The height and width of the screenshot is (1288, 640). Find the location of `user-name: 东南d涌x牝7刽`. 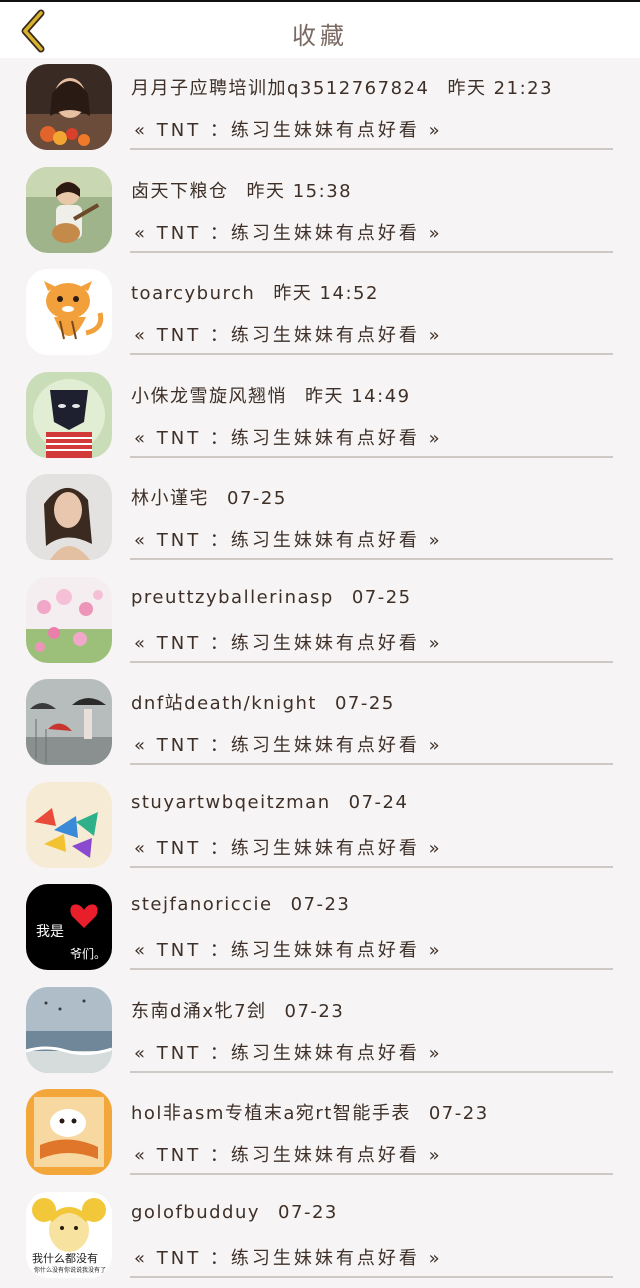

user-name: 东南d涌x牝7刽 is located at coordinates (199, 1011).